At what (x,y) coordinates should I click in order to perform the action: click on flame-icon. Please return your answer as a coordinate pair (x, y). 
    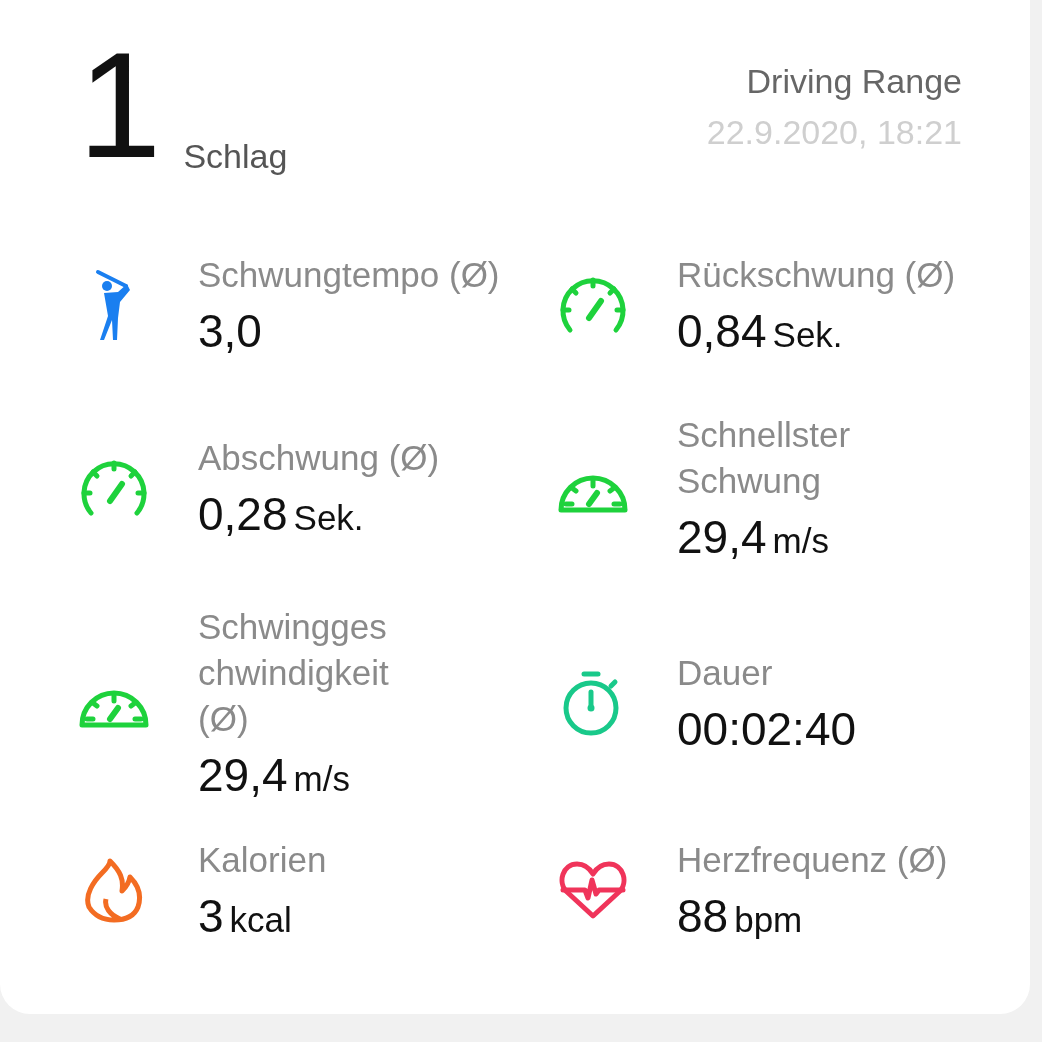
    Looking at the image, I should click on (114, 890).